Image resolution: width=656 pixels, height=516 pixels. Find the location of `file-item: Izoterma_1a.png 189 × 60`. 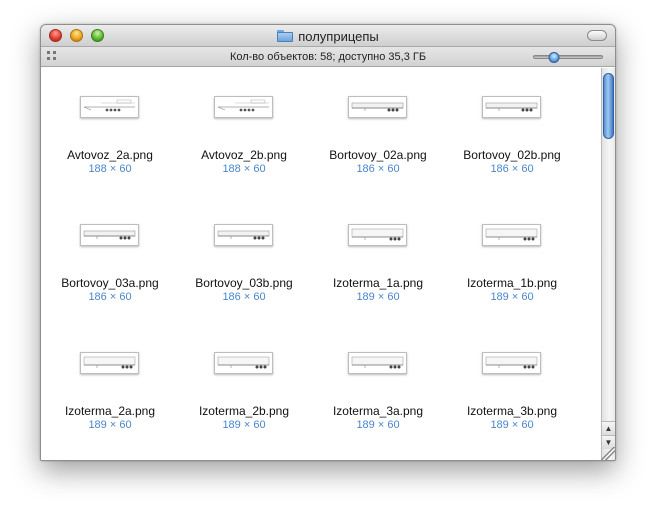

file-item: Izoterma_1a.png 189 × 60 is located at coordinates (378, 260).